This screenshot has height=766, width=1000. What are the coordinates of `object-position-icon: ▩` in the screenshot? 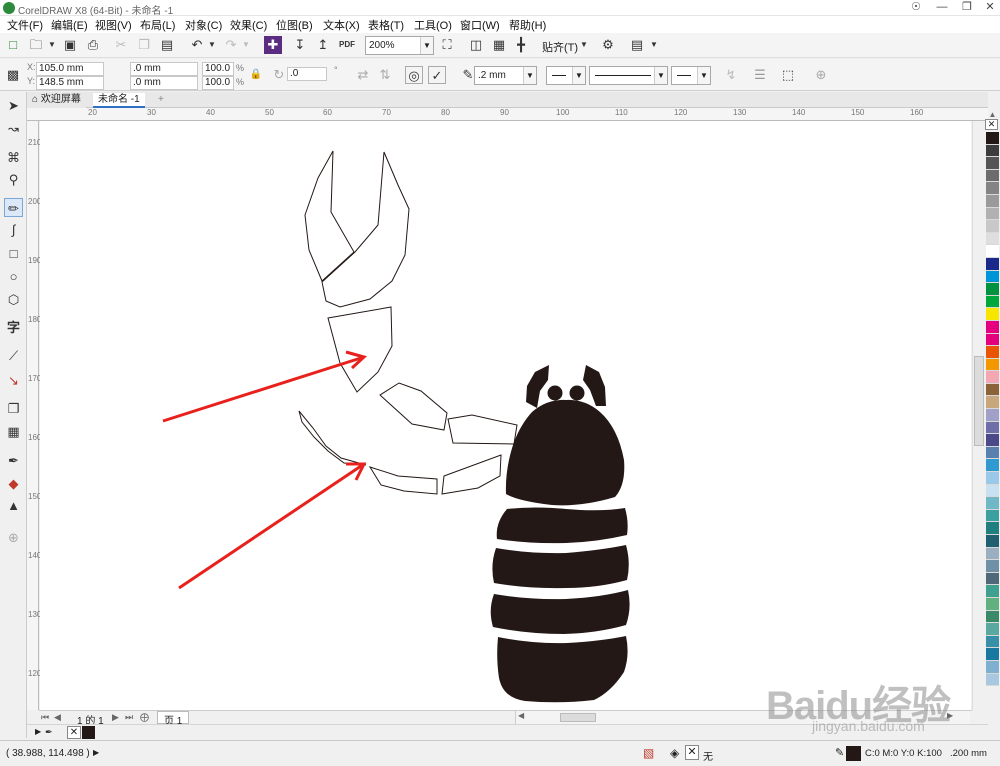 It's located at (13, 75).